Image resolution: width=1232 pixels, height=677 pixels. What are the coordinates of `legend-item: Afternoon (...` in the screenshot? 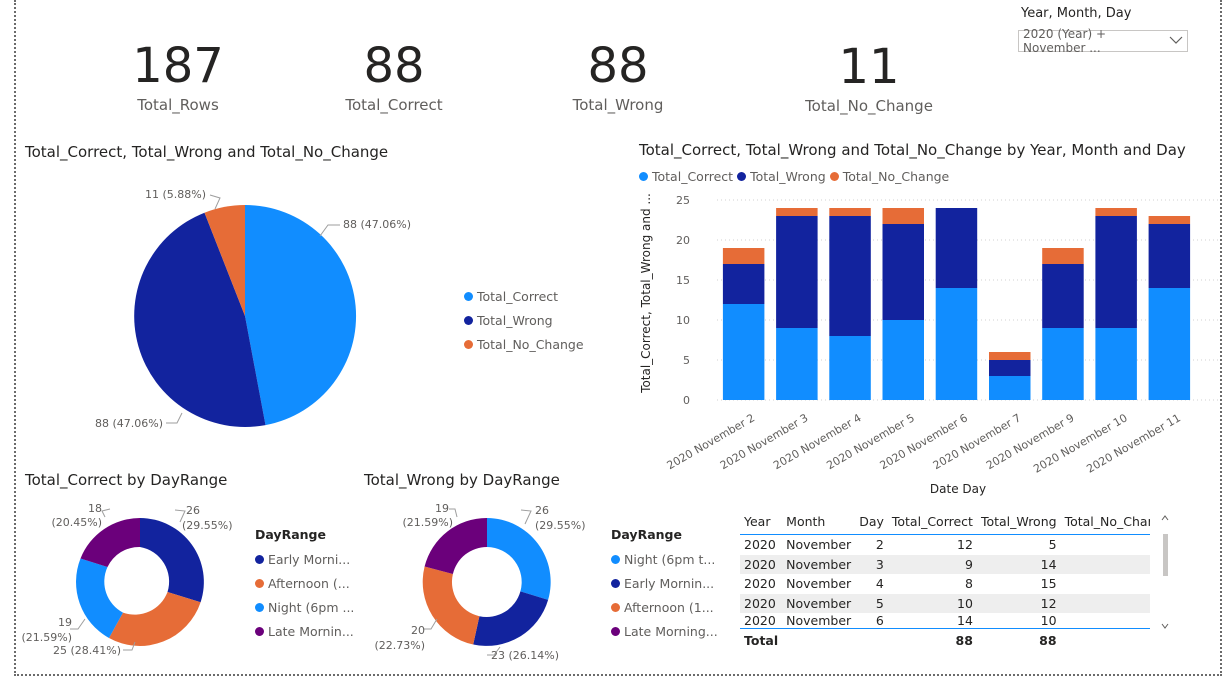 It's located at (304, 583).